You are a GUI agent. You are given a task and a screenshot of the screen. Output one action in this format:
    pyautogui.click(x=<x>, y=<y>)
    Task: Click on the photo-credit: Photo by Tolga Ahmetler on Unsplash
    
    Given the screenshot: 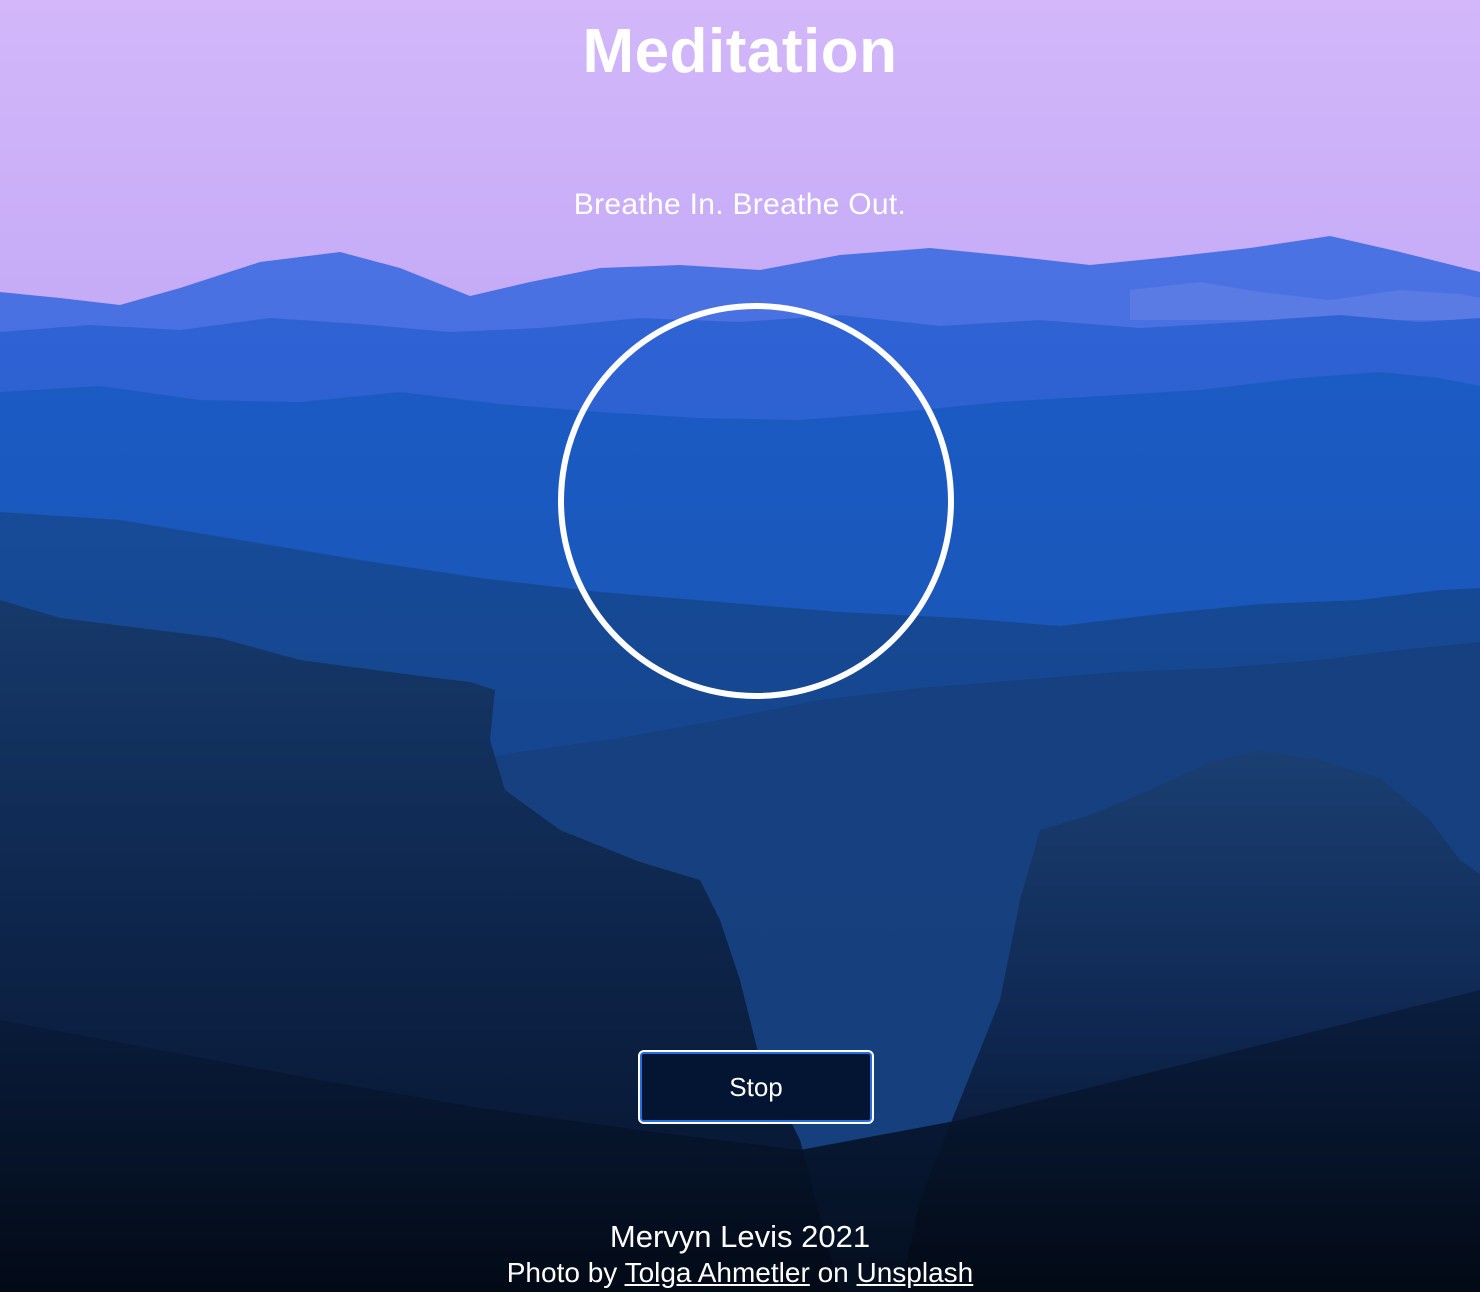 What is the action you would take?
    pyautogui.click(x=740, y=1273)
    